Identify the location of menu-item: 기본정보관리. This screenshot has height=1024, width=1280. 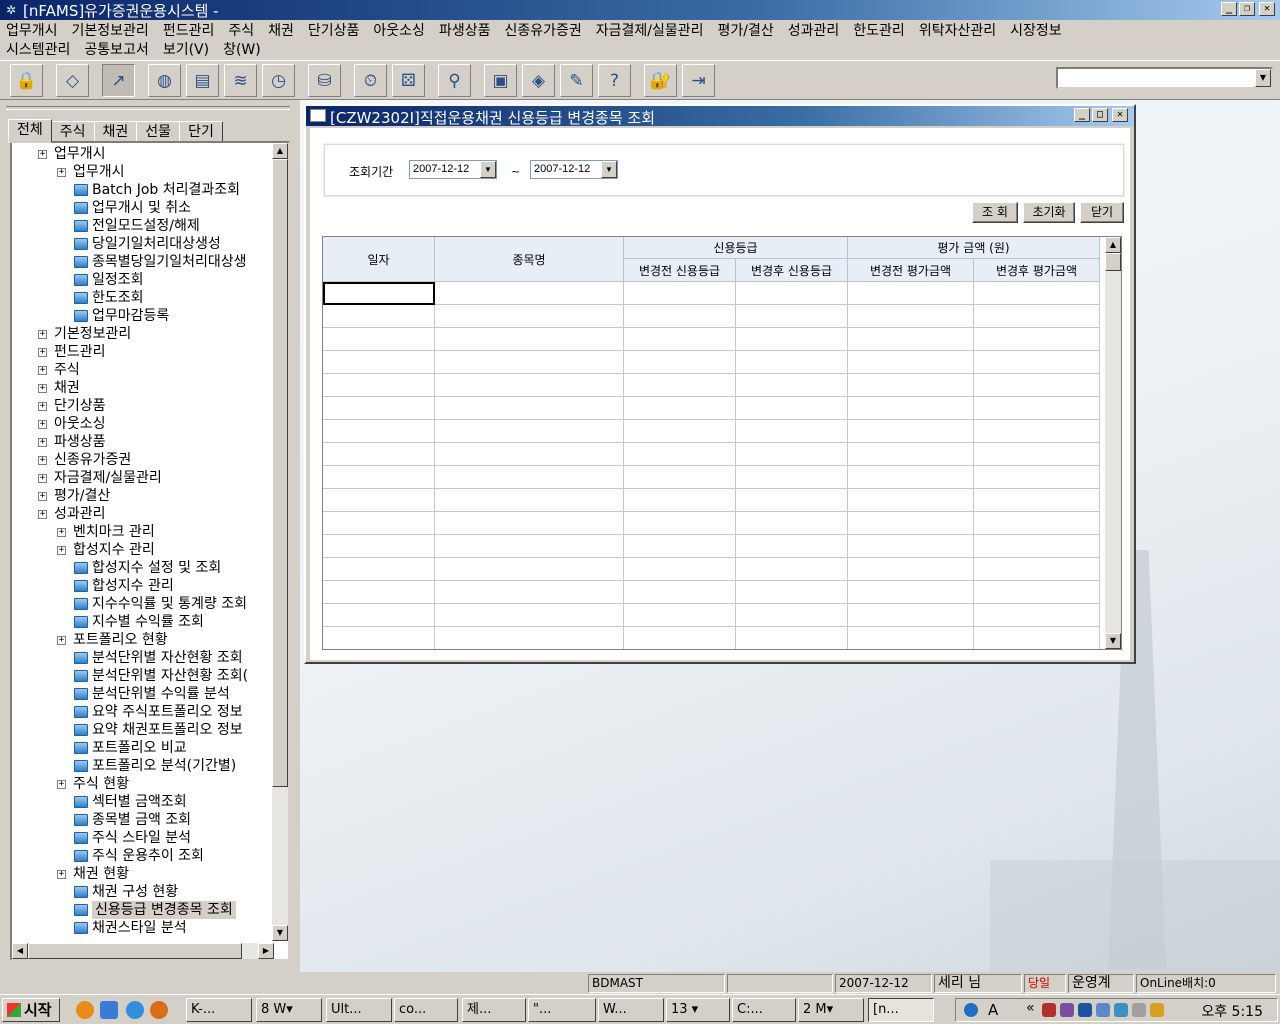
(110, 30).